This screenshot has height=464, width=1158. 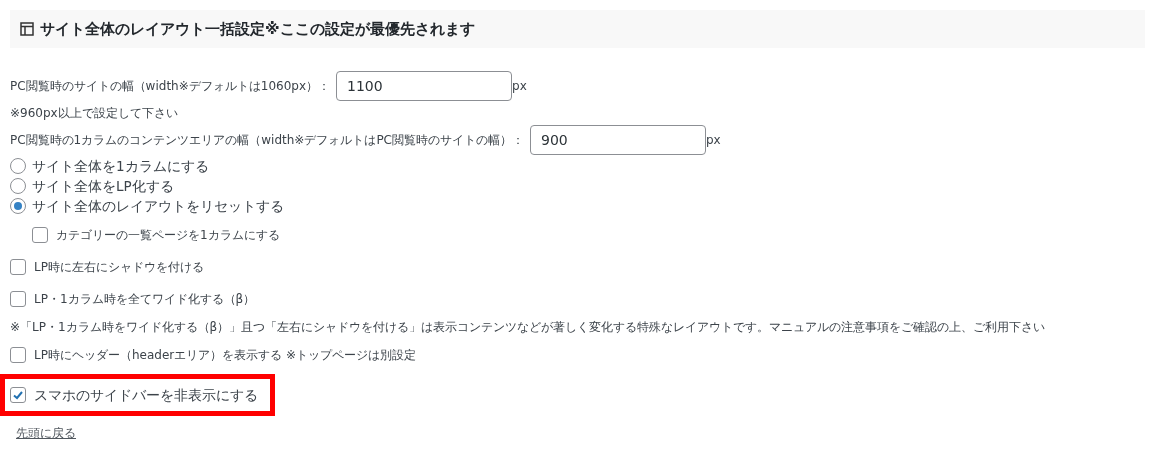 I want to click on radio-label: サイト全体を1カラムにする, so click(x=120, y=166).